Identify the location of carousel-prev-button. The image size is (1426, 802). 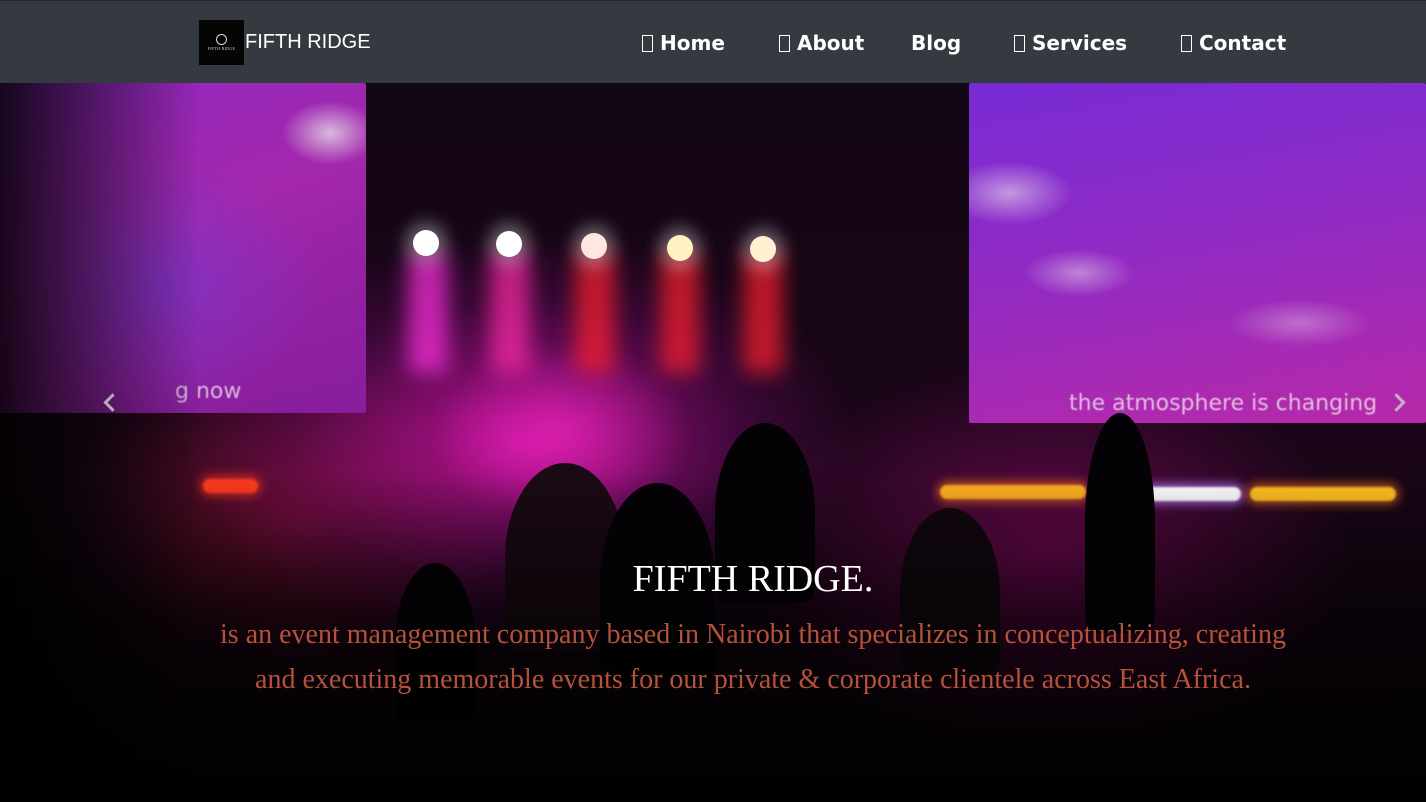
(110, 402).